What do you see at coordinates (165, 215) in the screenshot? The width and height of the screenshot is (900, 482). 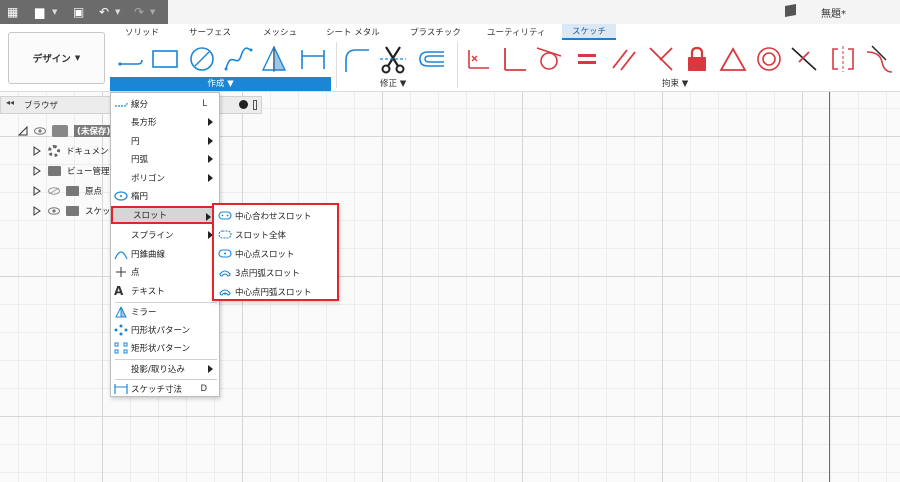 I see `menu-item-slot: スロット` at bounding box center [165, 215].